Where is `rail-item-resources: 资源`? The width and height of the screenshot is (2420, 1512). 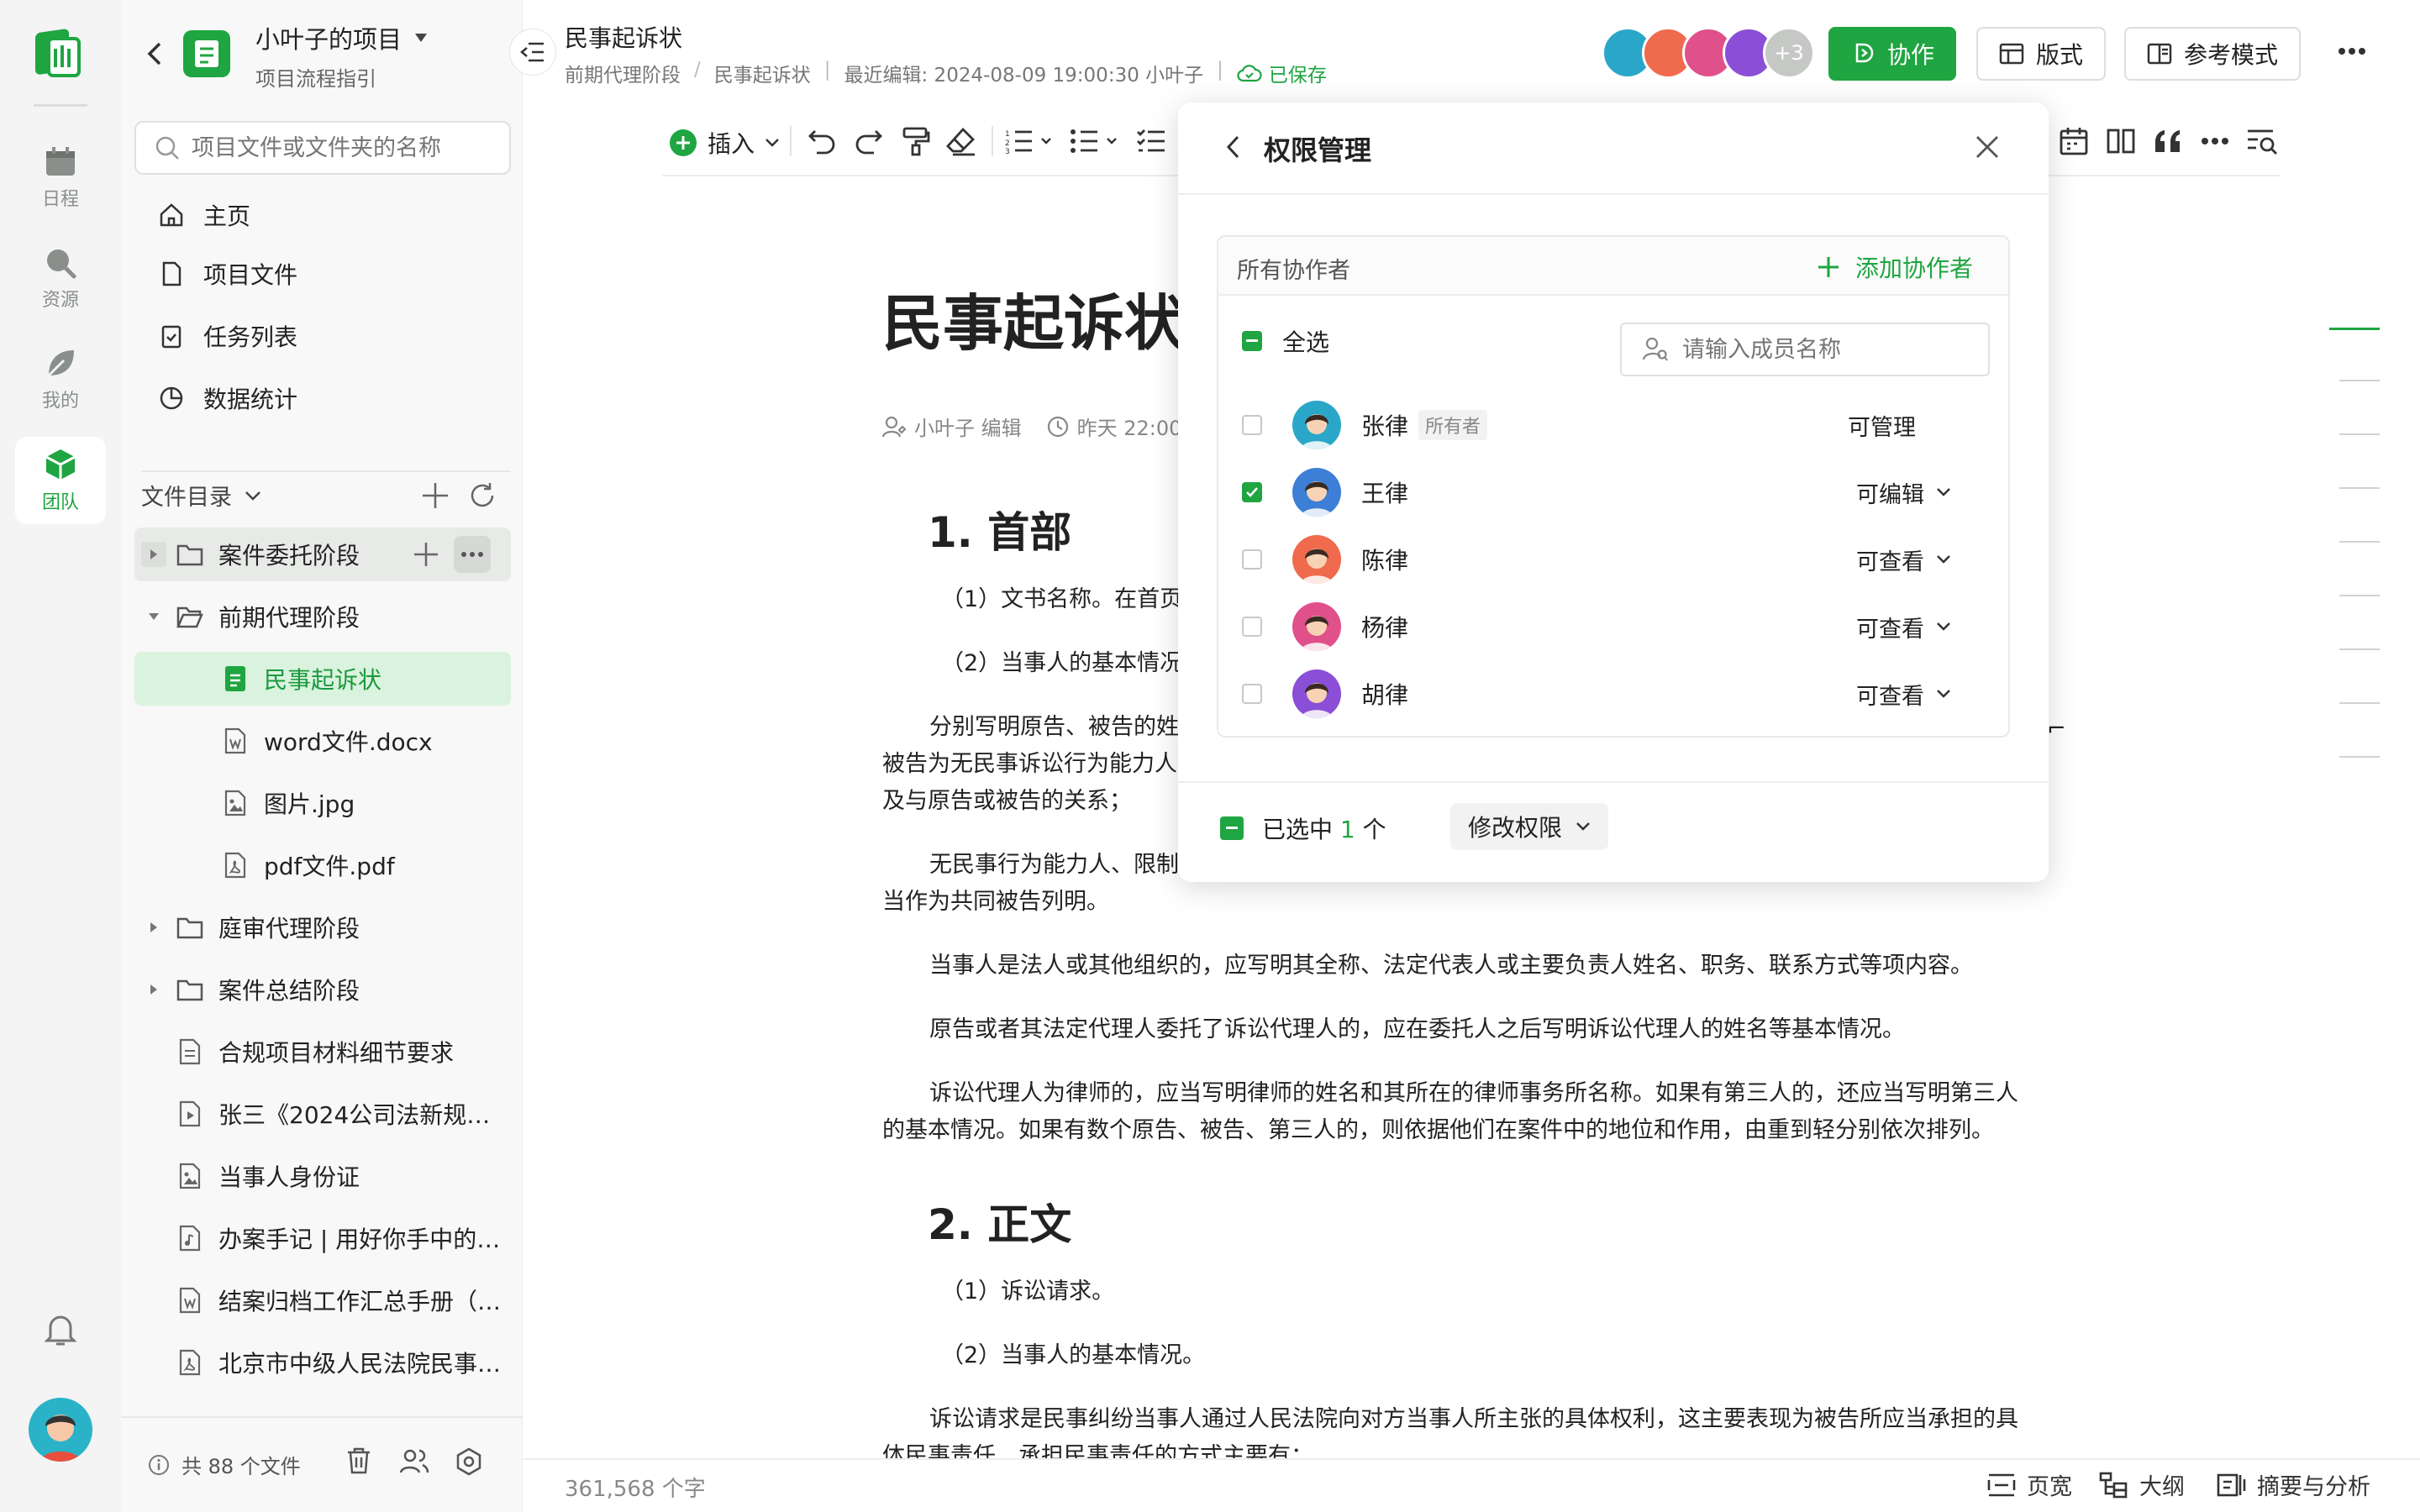 rail-item-resources: 资源 is located at coordinates (60, 279).